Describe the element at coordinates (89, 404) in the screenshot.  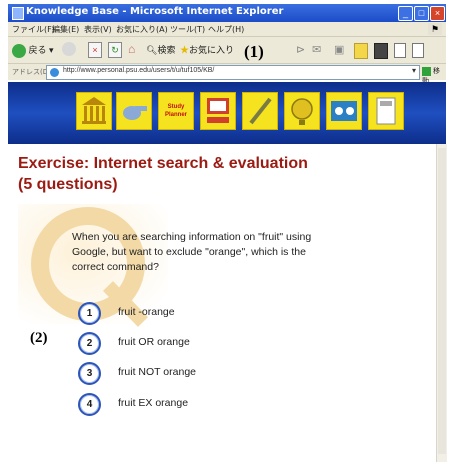
I see `option-4-number: 4` at that location.